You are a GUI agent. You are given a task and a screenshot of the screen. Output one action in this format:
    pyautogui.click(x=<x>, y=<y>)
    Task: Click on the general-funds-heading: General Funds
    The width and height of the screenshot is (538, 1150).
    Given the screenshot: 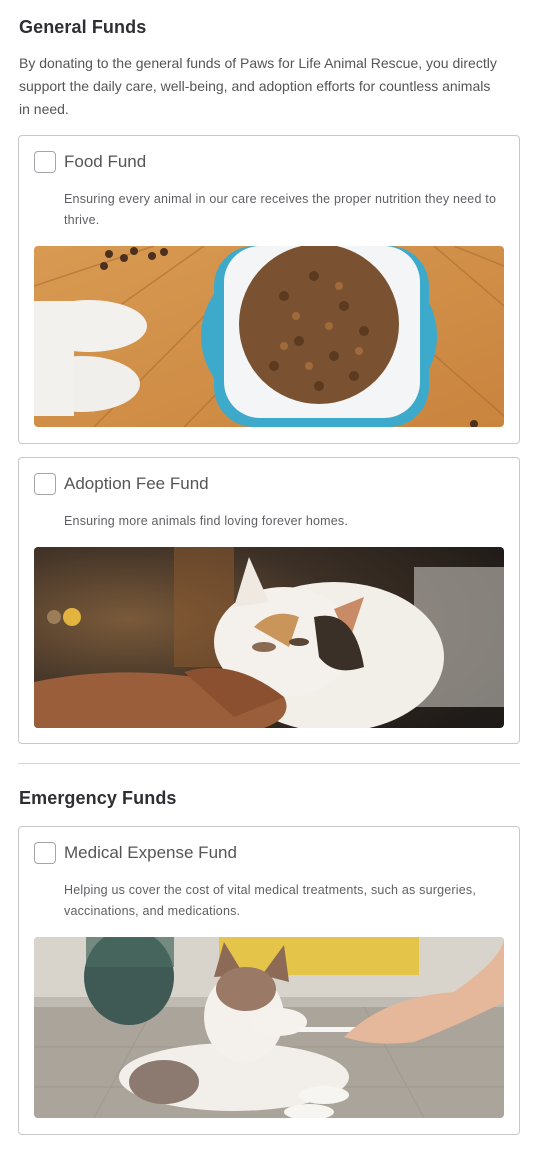 What is the action you would take?
    pyautogui.click(x=83, y=27)
    